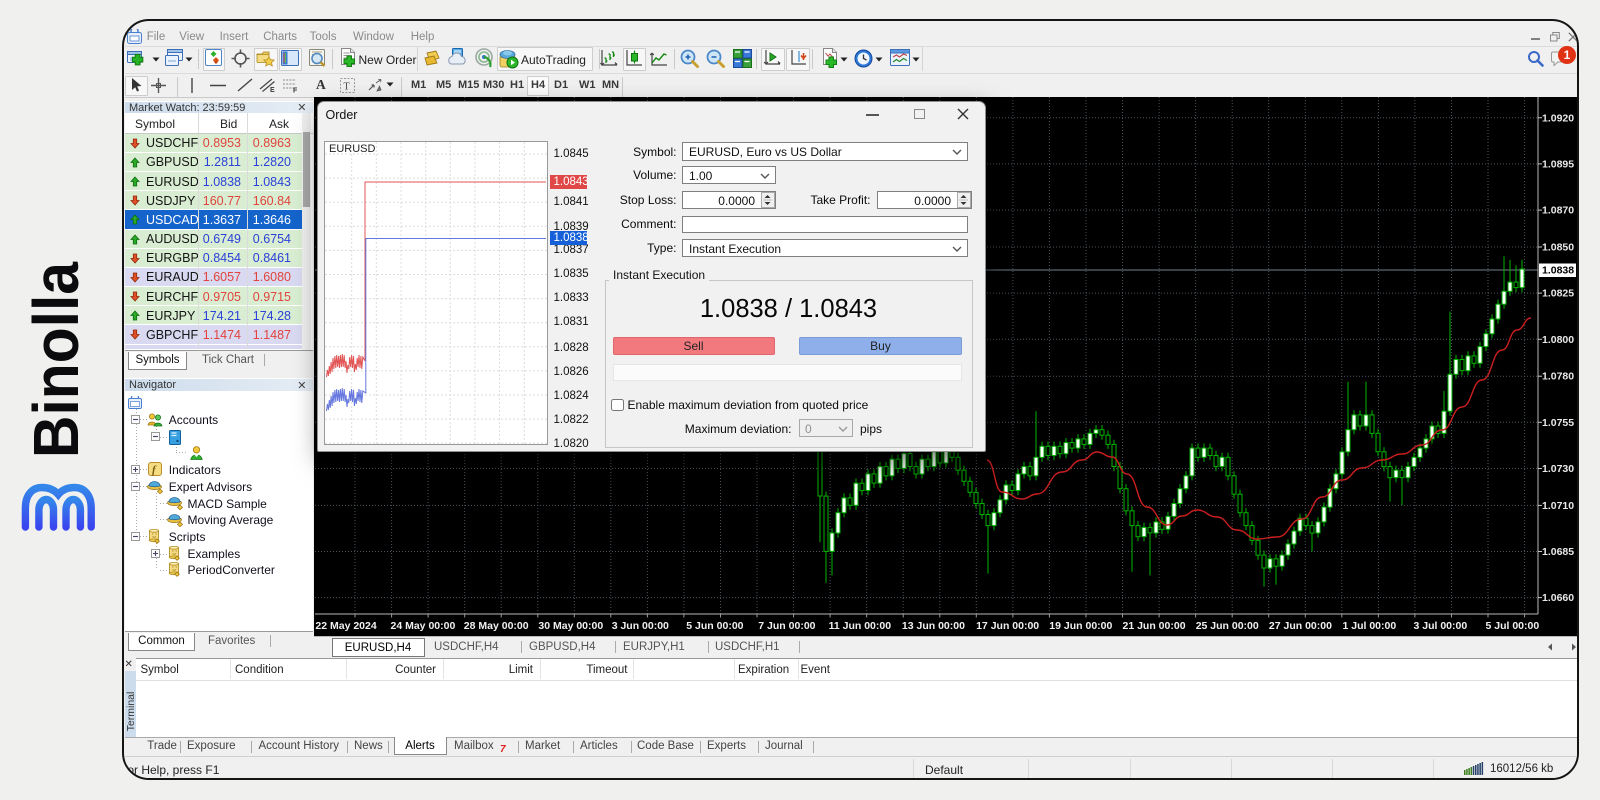  Describe the element at coordinates (1007, 626) in the screenshot. I see `svg-text: 17 Jun 00:00` at that location.